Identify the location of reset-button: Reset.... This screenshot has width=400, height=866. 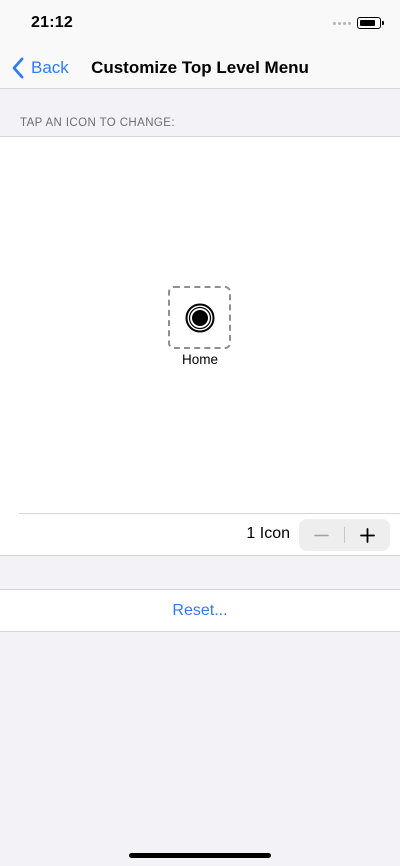
(200, 610).